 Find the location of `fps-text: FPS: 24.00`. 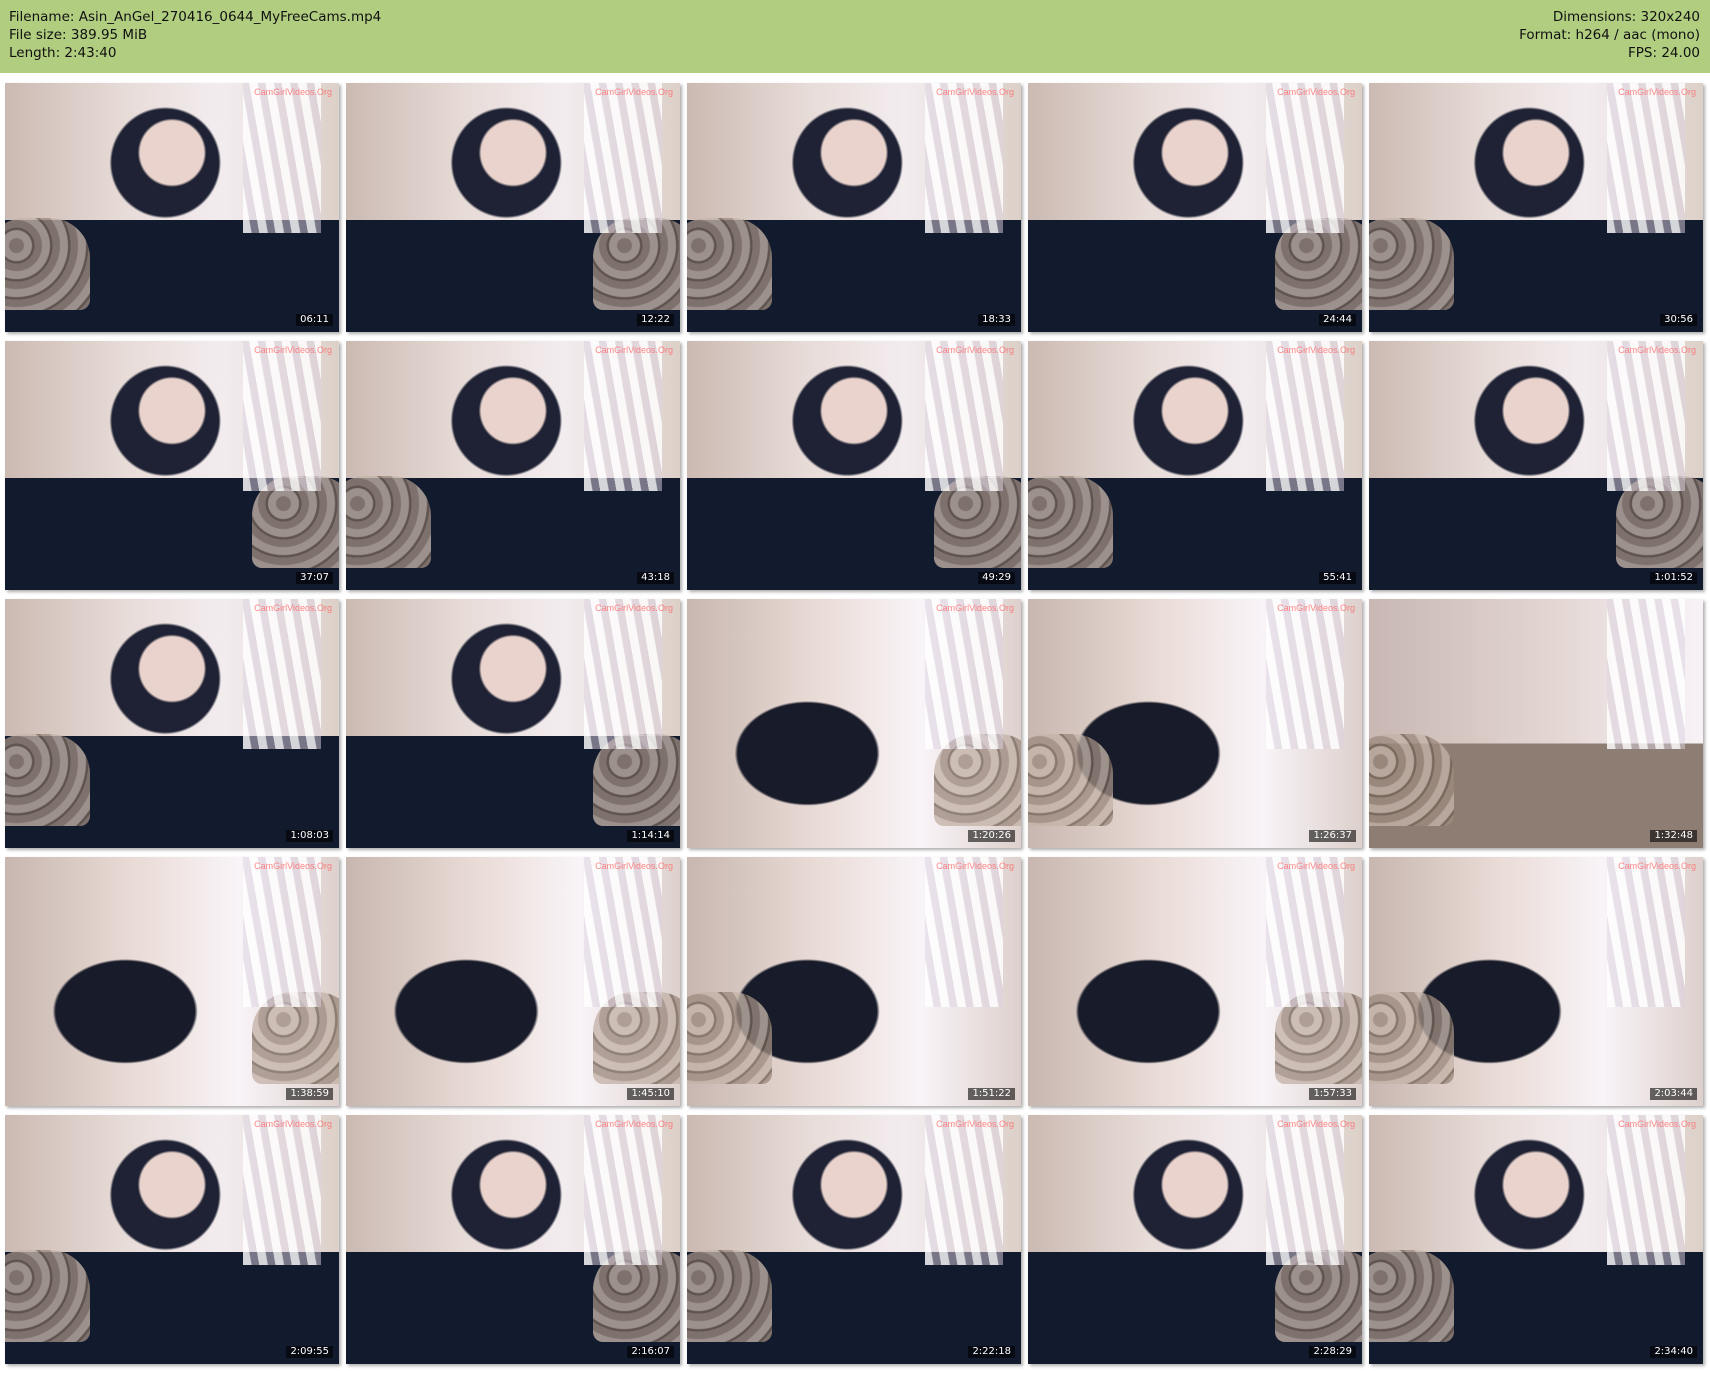

fps-text: FPS: 24.00 is located at coordinates (1664, 53).